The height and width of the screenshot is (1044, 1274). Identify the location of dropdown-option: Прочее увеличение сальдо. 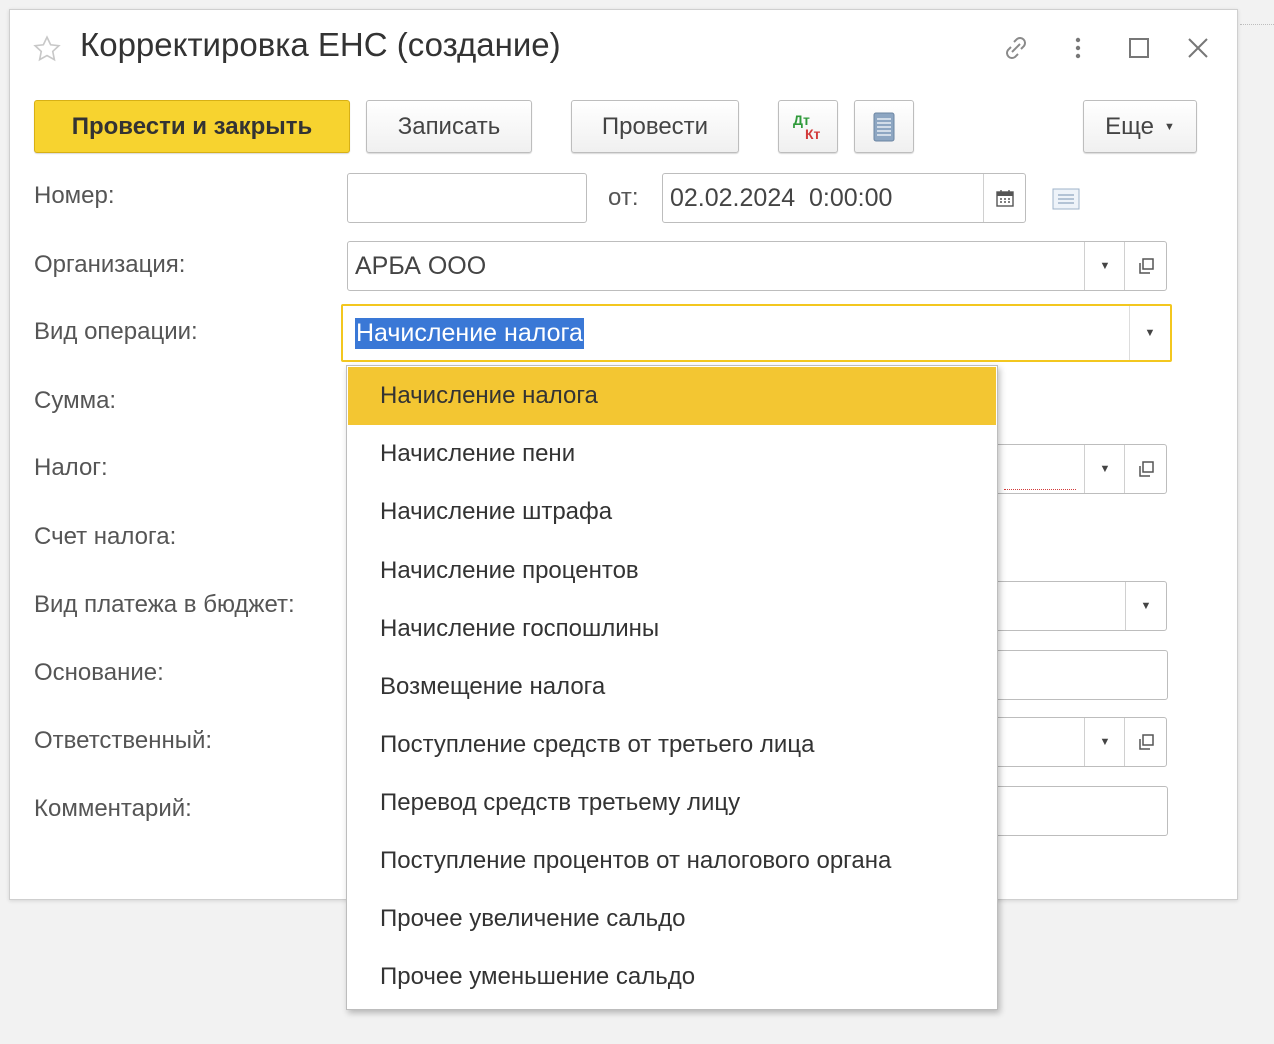
(672, 919).